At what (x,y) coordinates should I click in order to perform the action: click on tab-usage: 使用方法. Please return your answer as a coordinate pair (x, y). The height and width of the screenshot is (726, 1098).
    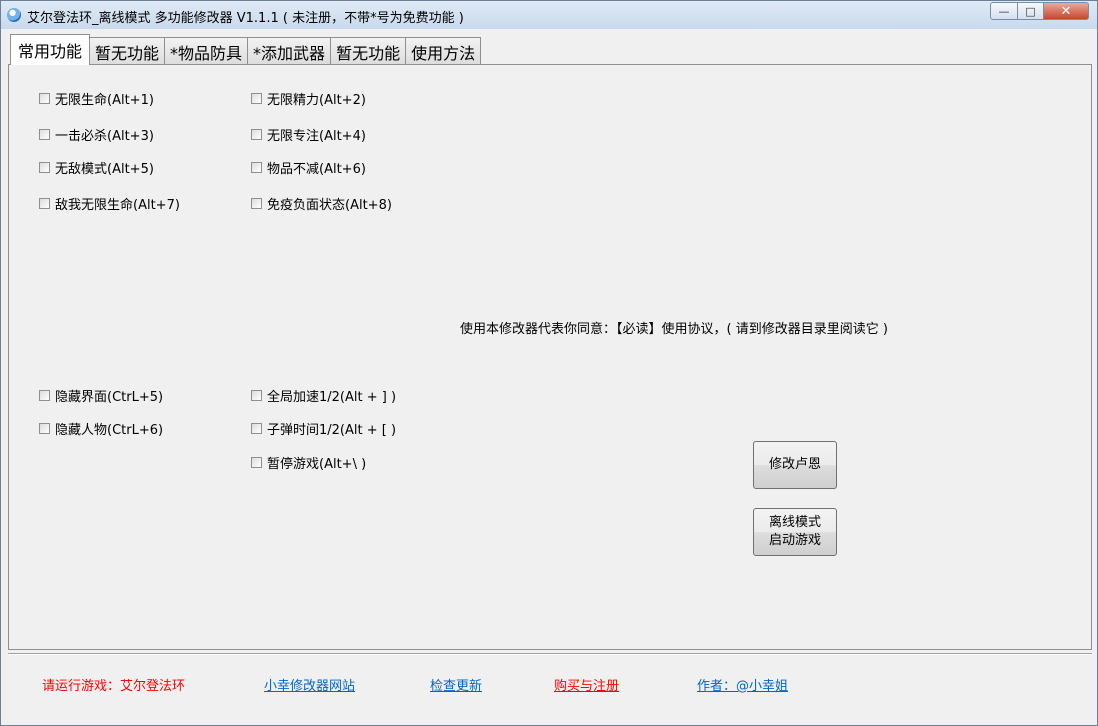
    Looking at the image, I should click on (443, 51).